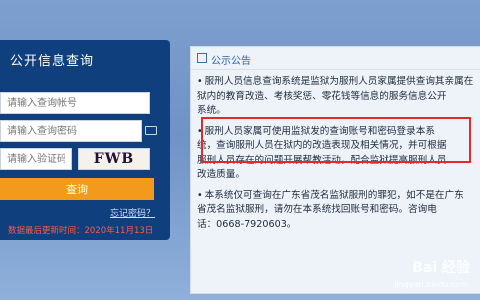 The image size is (480, 300). Describe the element at coordinates (202, 58) in the screenshot. I see `notice-icon` at that location.